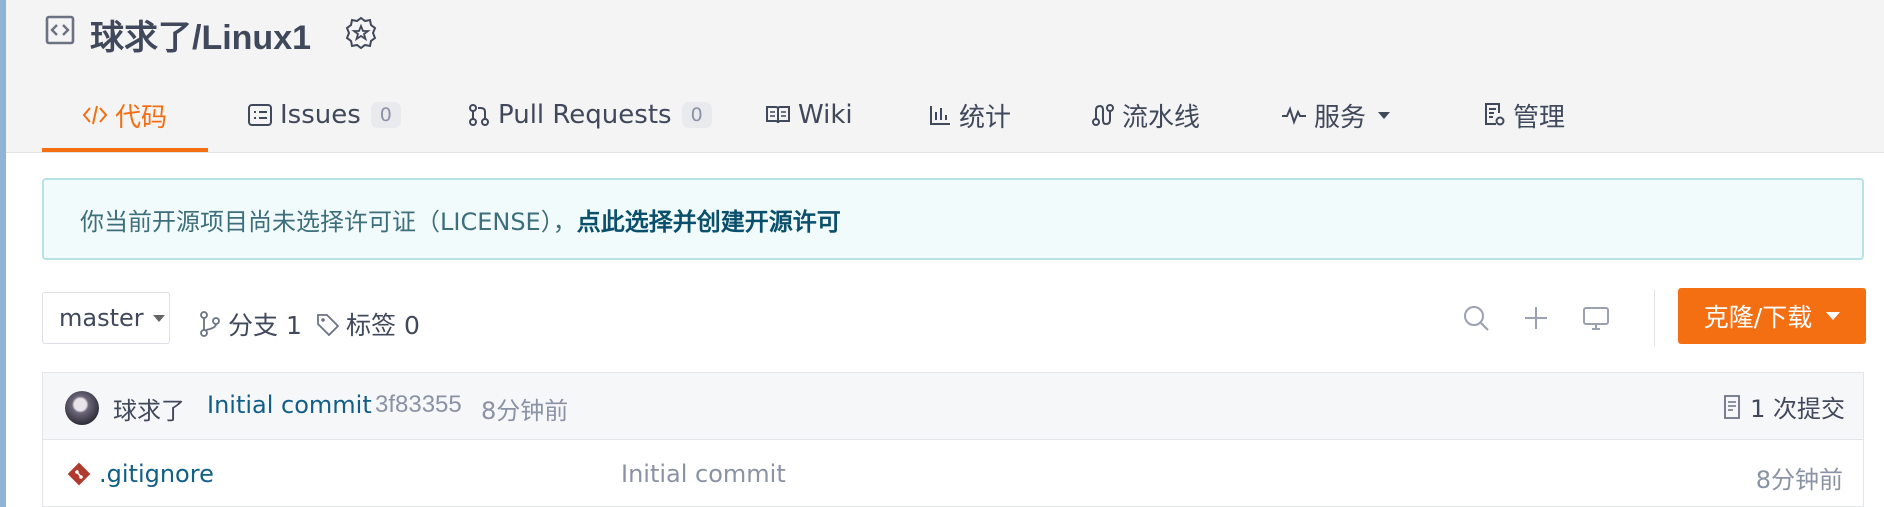 The height and width of the screenshot is (507, 1884). I want to click on tab-pull-requests: Pull Requests 0, so click(589, 115).